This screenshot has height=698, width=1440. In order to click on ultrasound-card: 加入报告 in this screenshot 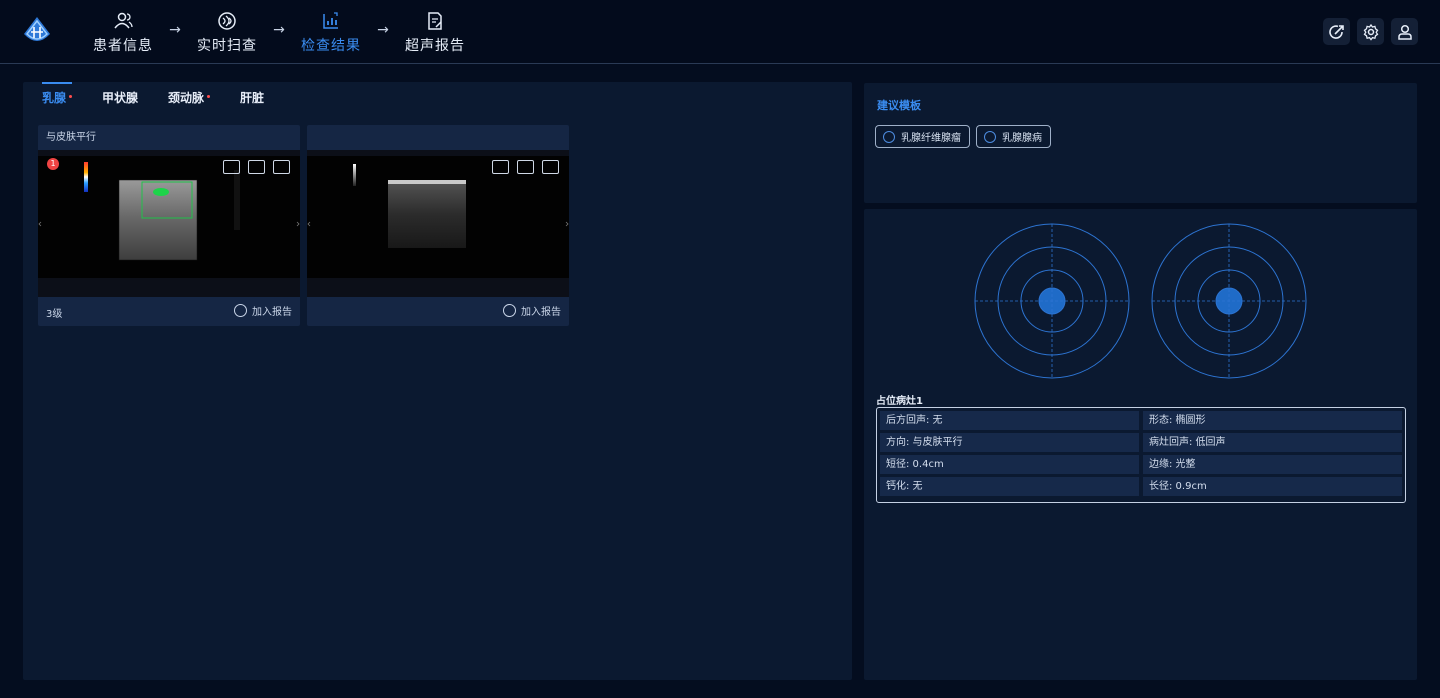, I will do `click(438, 225)`.